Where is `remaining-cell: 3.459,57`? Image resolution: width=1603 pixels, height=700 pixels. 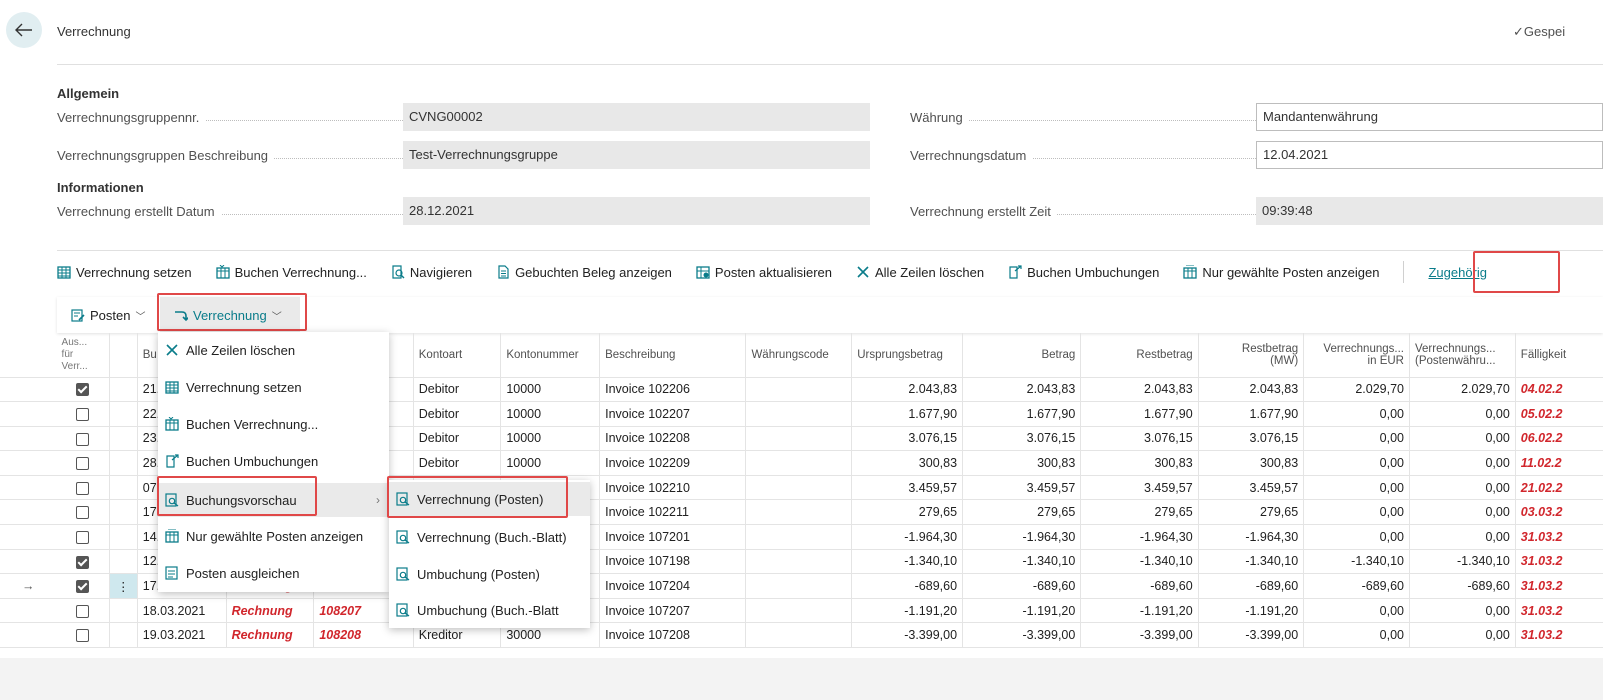
remaining-cell: 3.459,57 is located at coordinates (1139, 488).